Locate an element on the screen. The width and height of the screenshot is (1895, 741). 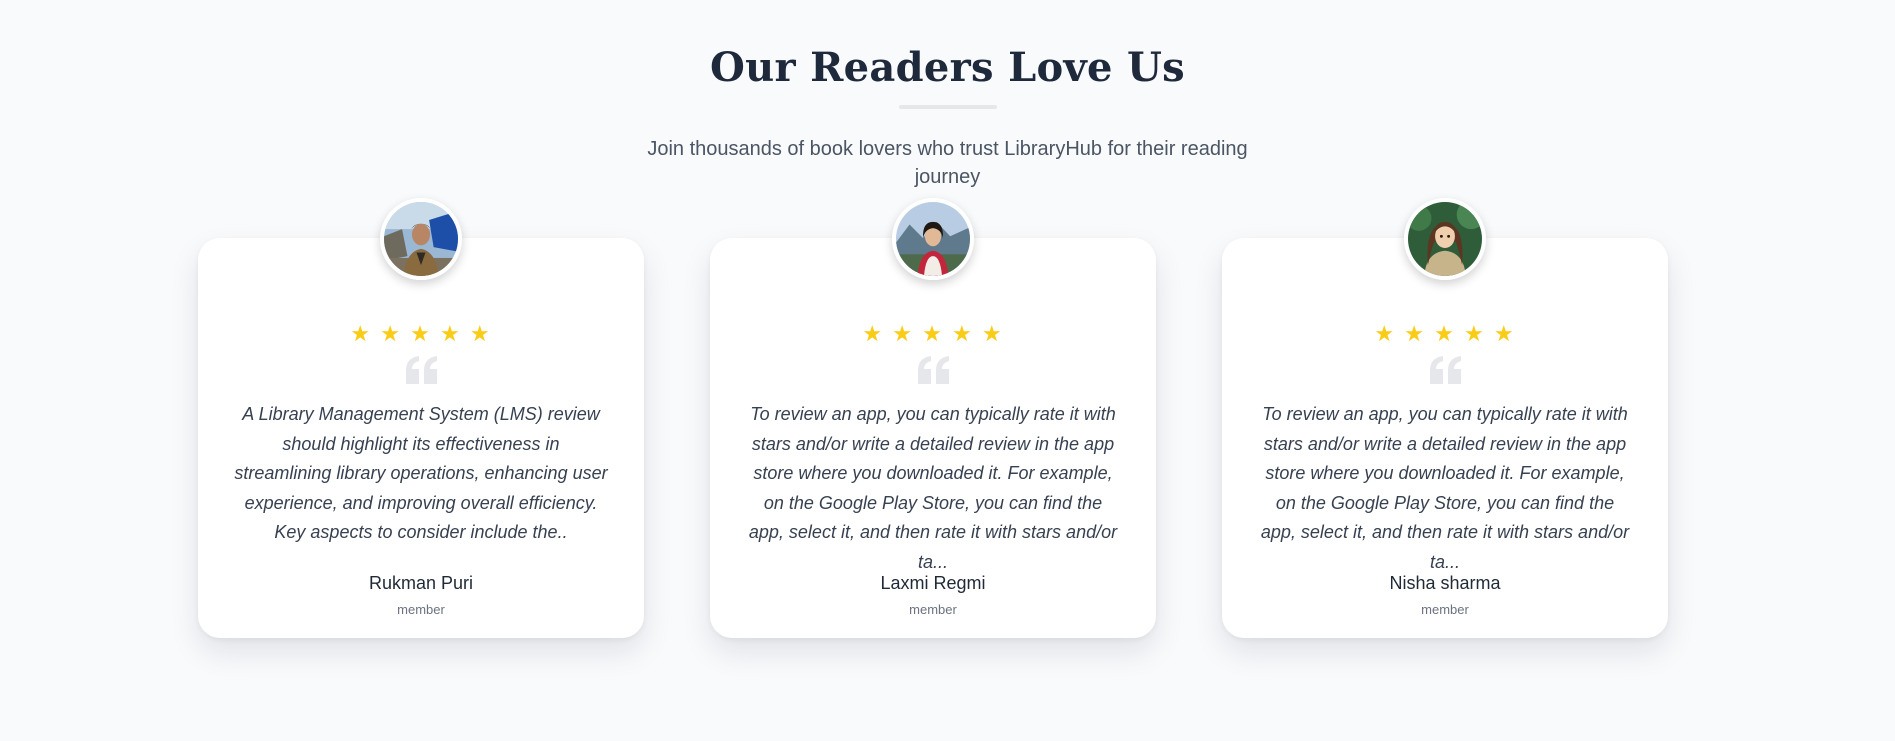
avatar-photo-woman is located at coordinates (933, 239).